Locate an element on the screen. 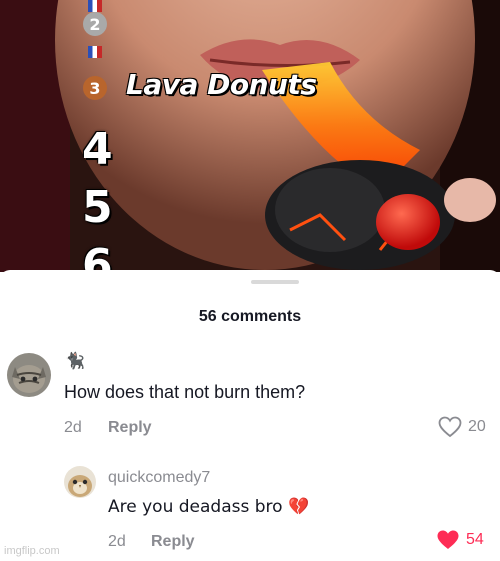  comment-text: Are you deadass bro 💔 is located at coordinates (209, 507).